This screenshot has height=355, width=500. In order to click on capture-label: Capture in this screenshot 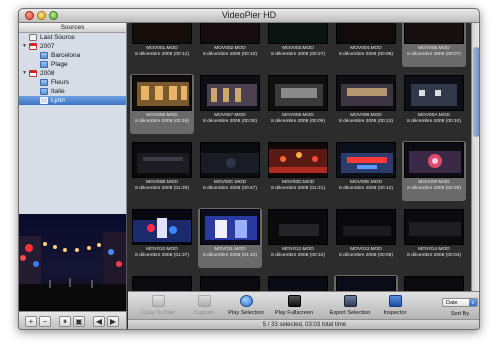, I will do `click(204, 313)`.